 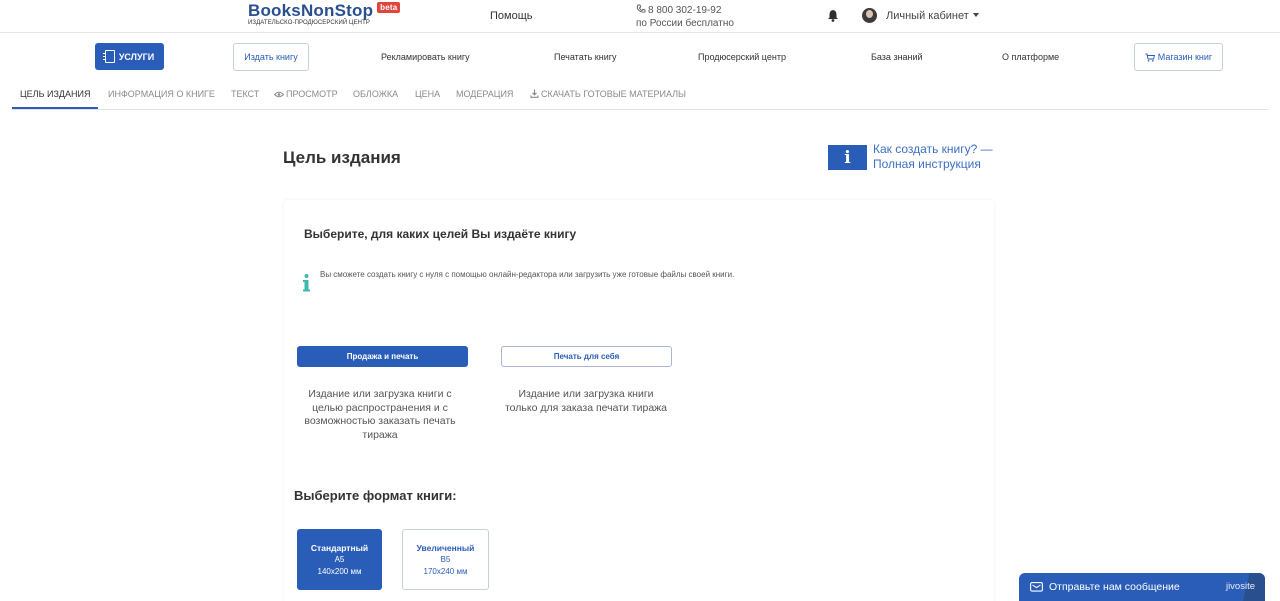 I want to click on nav-book-shop: Магазин книг, so click(x=1178, y=57).